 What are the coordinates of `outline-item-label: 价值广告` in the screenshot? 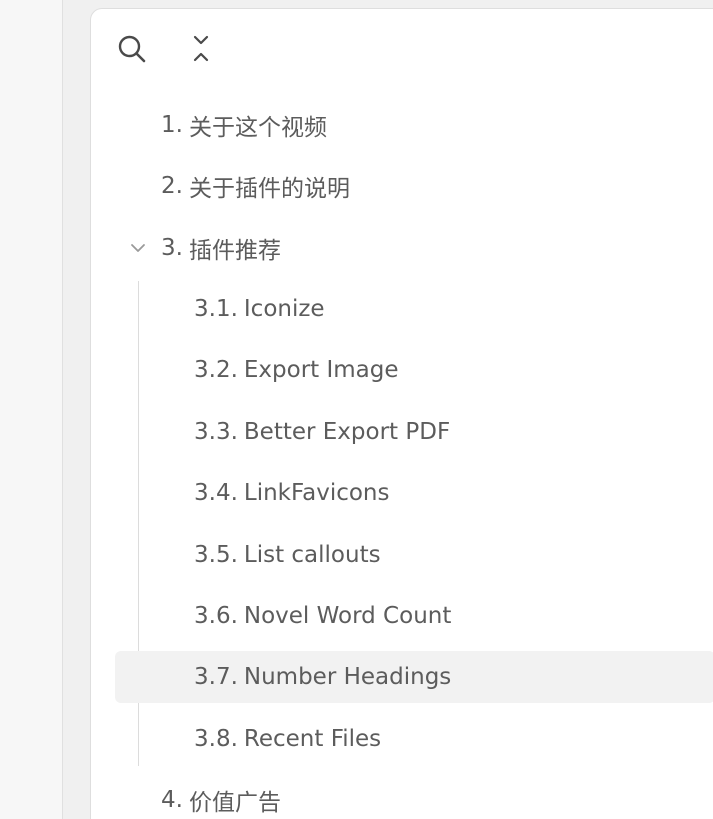 It's located at (234, 803).